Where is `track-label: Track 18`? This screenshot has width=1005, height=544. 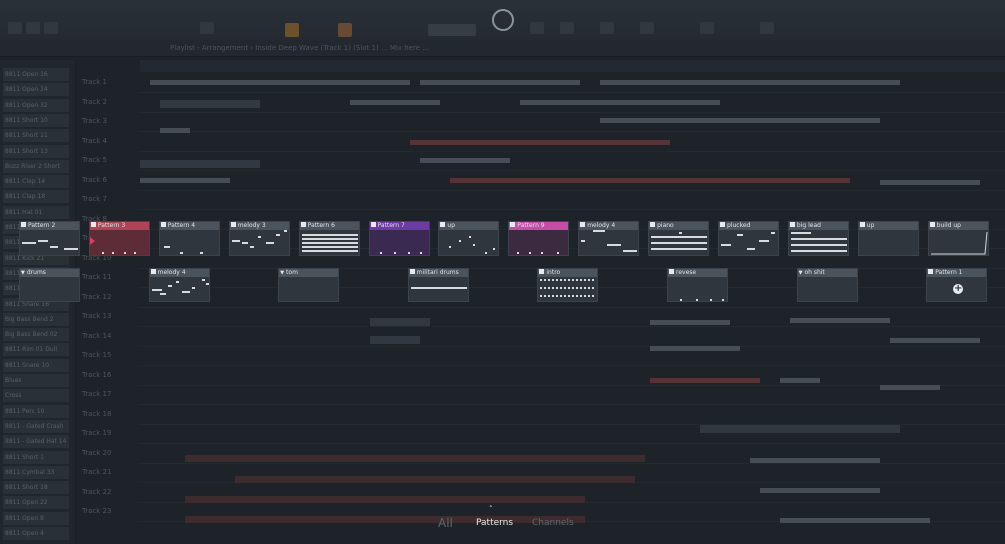 track-label: Track 18 is located at coordinates (108, 414).